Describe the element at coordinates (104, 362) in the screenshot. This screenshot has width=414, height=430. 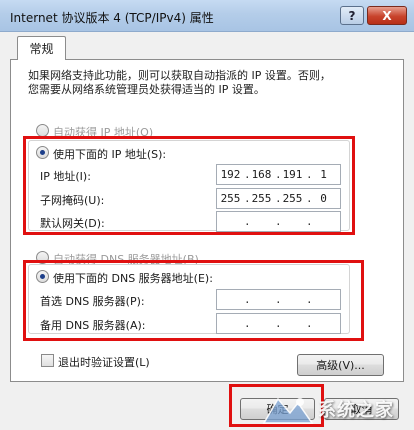
I see `validate-settings-label: 退出时验证设置(L)` at that location.